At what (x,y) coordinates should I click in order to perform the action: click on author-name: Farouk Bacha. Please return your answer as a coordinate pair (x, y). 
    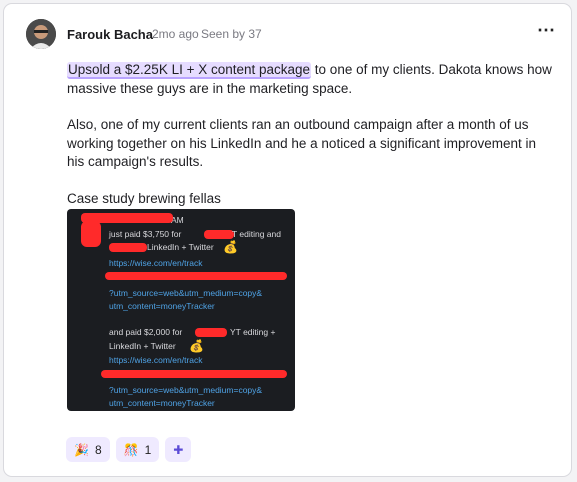
    Looking at the image, I should click on (110, 34).